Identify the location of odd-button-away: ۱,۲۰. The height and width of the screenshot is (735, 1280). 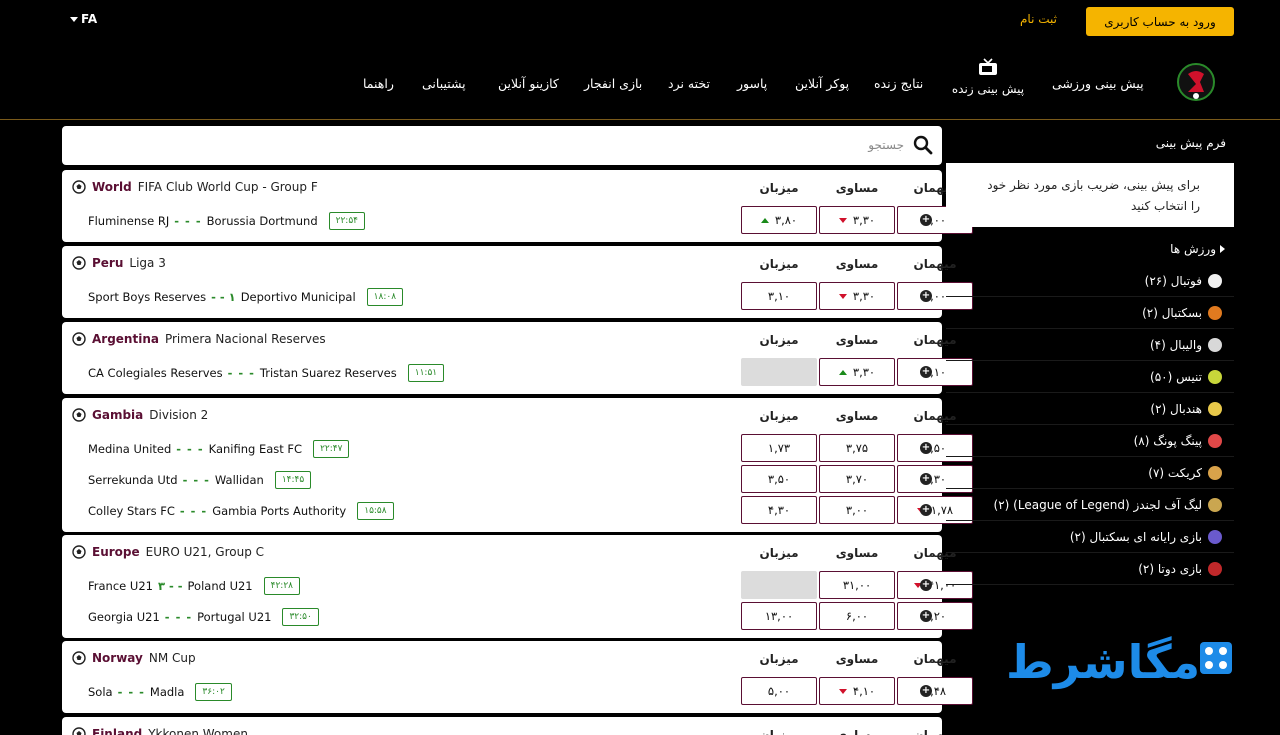
(935, 616).